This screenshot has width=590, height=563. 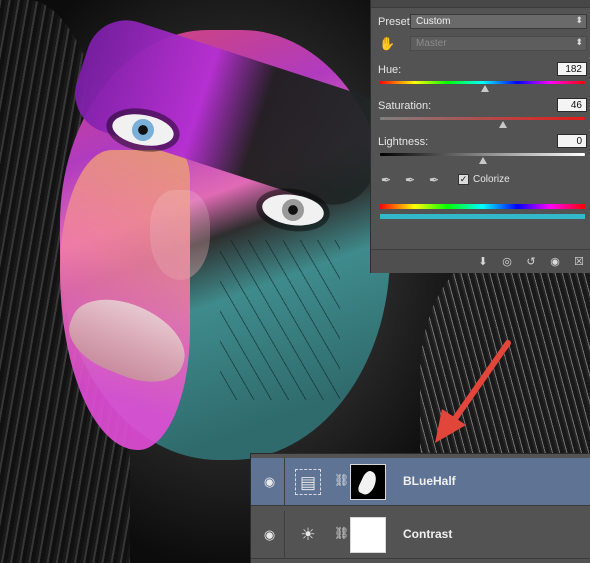 What do you see at coordinates (480, 4) in the screenshot?
I see `panel-top-strip` at bounding box center [480, 4].